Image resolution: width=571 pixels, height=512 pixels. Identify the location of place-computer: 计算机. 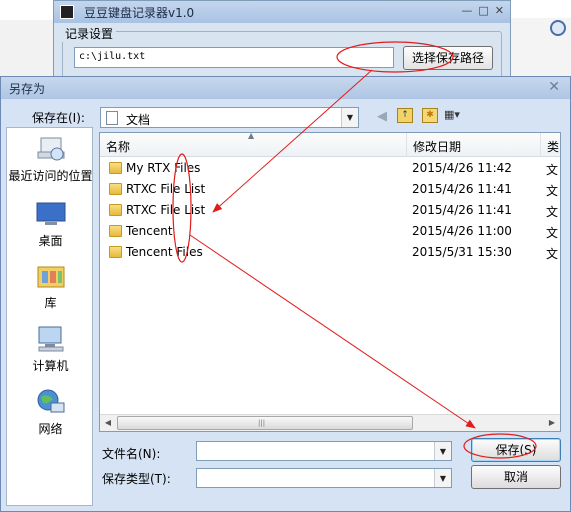
(50, 349).